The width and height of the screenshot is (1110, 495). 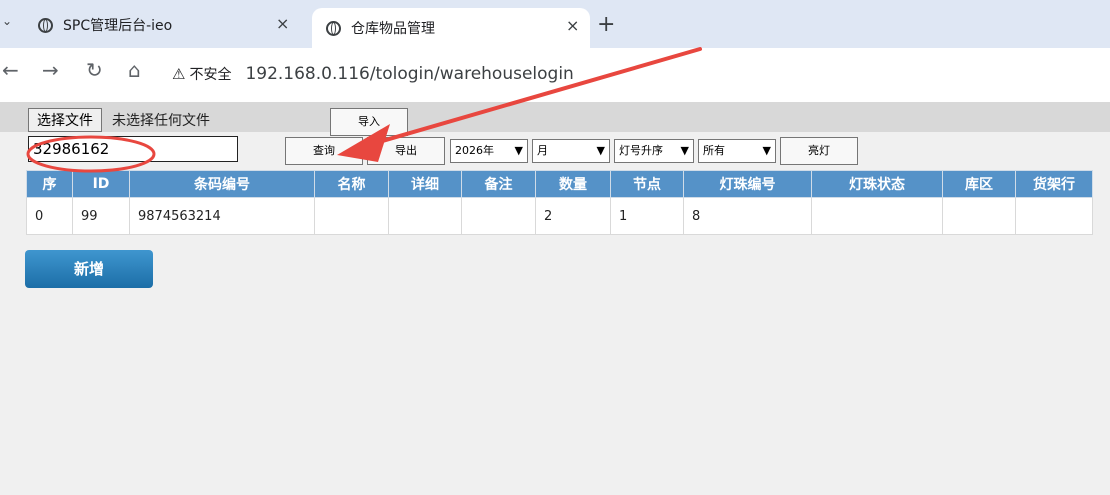 What do you see at coordinates (877, 184) in the screenshot?
I see `column-header: 灯珠状态` at bounding box center [877, 184].